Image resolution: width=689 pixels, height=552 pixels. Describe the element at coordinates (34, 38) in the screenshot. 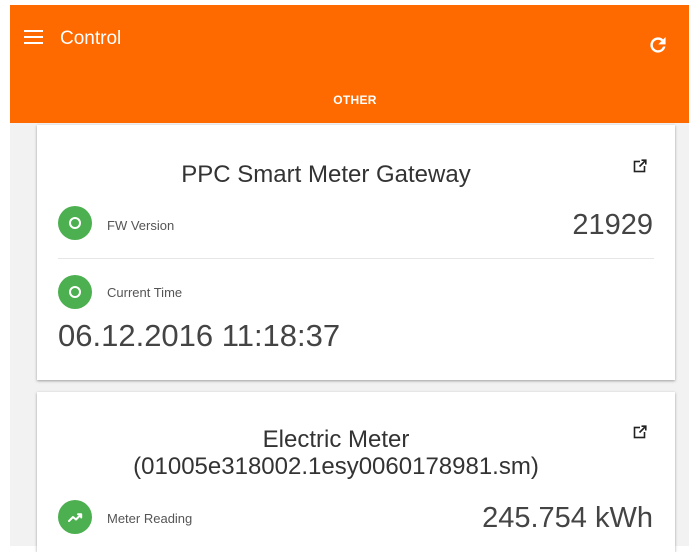

I see `menu-icon` at that location.